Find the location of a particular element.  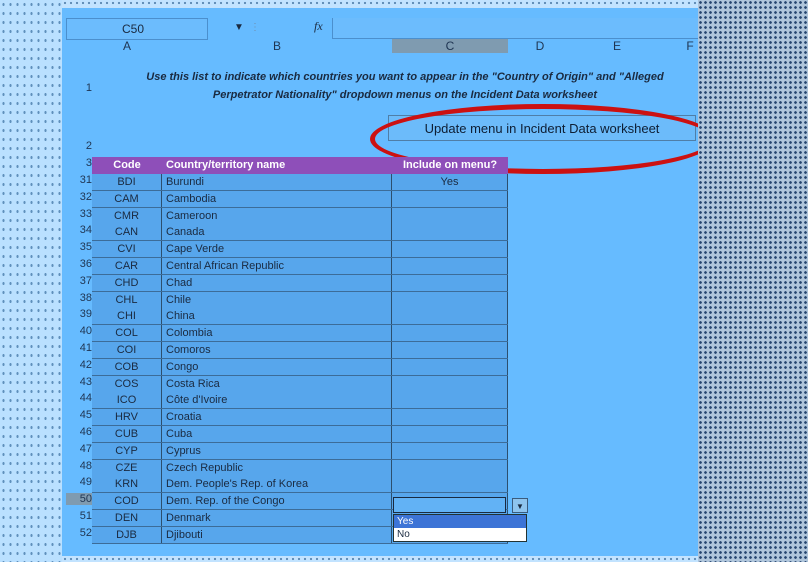

country-name-cell: Burundi is located at coordinates (277, 182).